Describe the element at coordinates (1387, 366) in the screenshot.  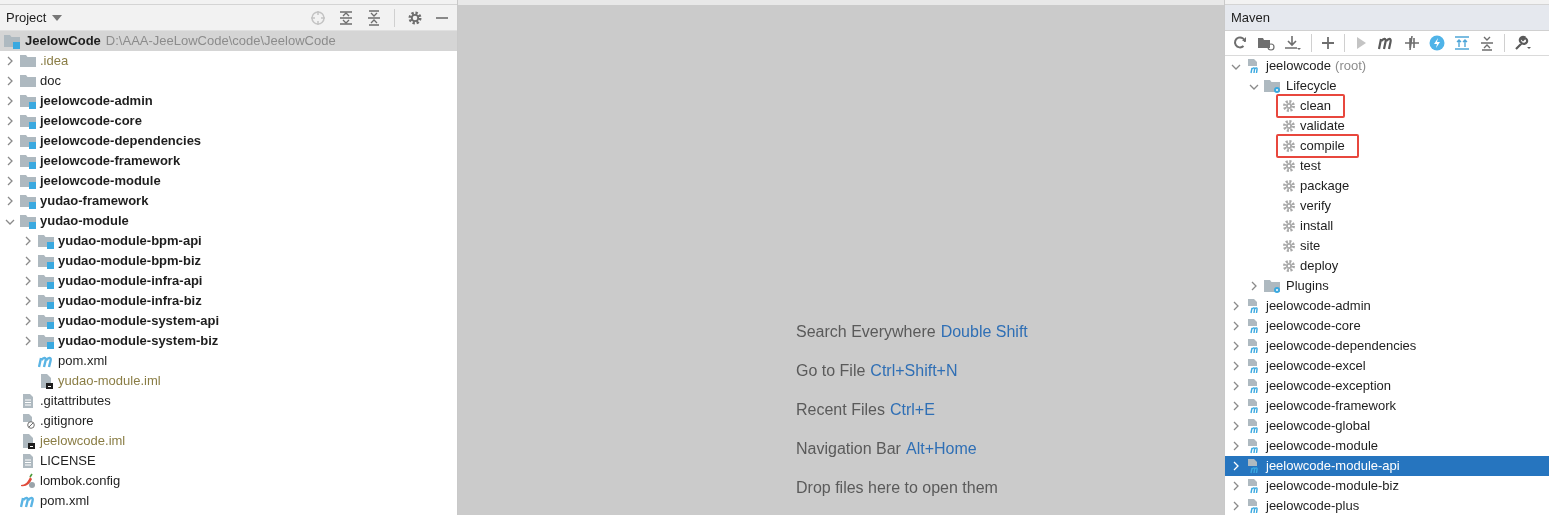
I see `tree-item: jeelowcode-excel` at that location.